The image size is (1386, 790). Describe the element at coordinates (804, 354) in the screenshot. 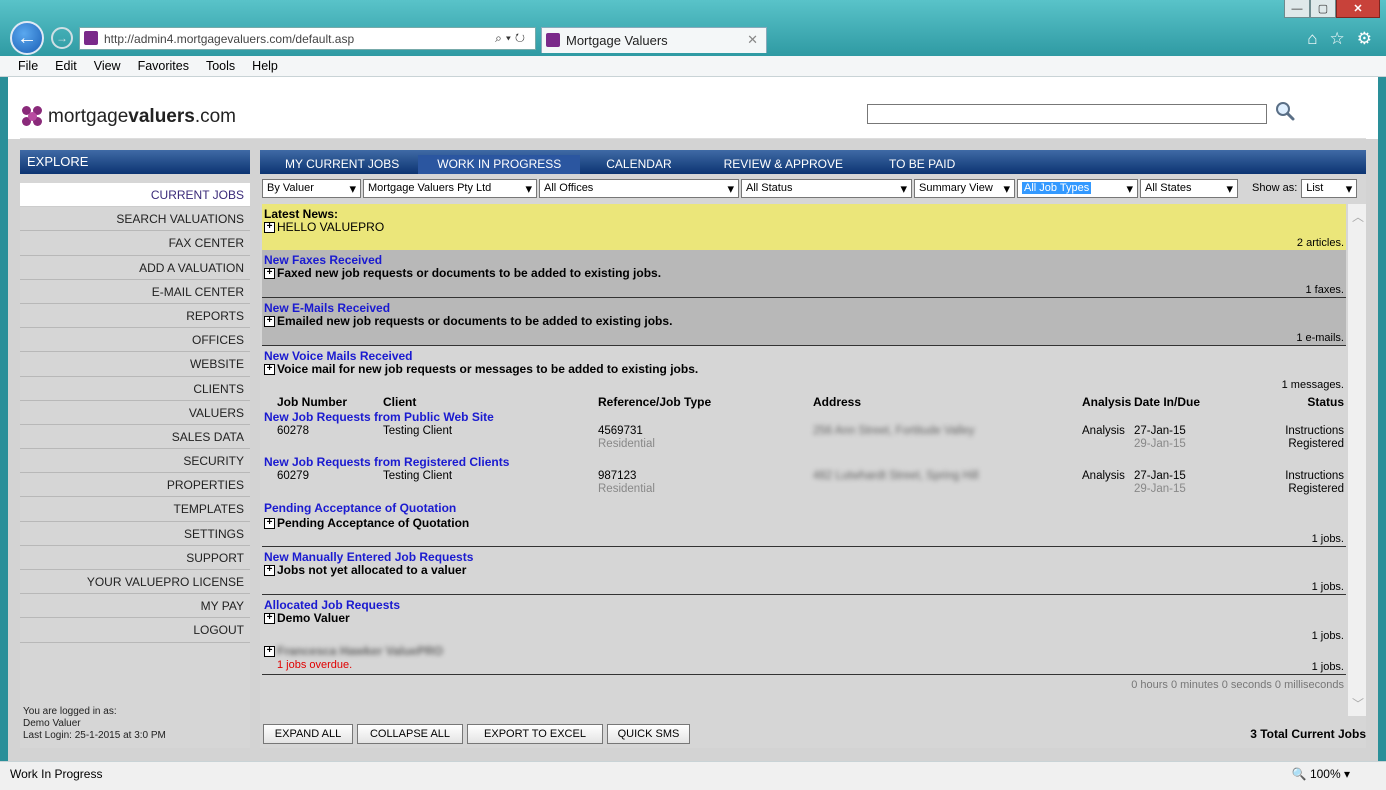

I see `voicemails-title: New Voice Mails Received` at that location.